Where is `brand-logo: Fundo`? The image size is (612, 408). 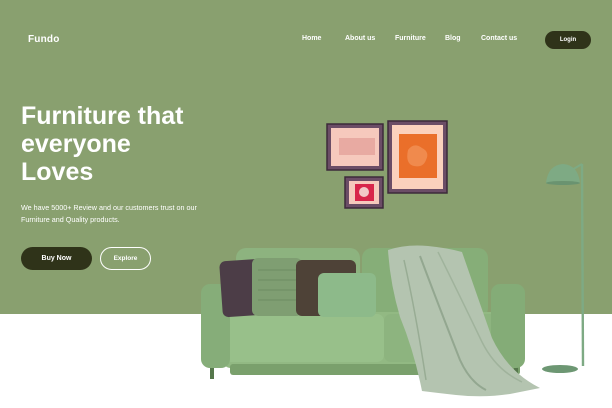
brand-logo: Fundo is located at coordinates (44, 39).